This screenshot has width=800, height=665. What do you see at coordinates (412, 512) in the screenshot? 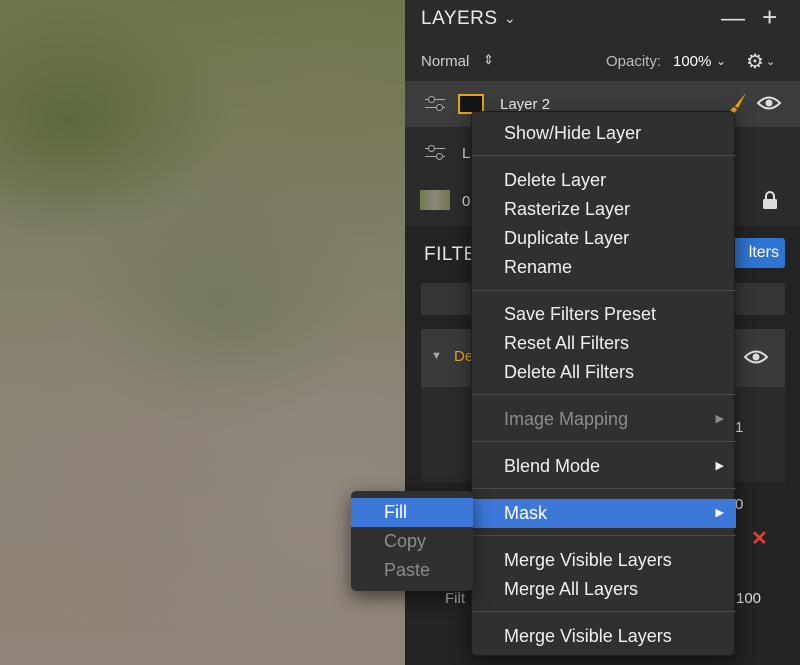
I see `submenu-item-fill: Fill` at bounding box center [412, 512].